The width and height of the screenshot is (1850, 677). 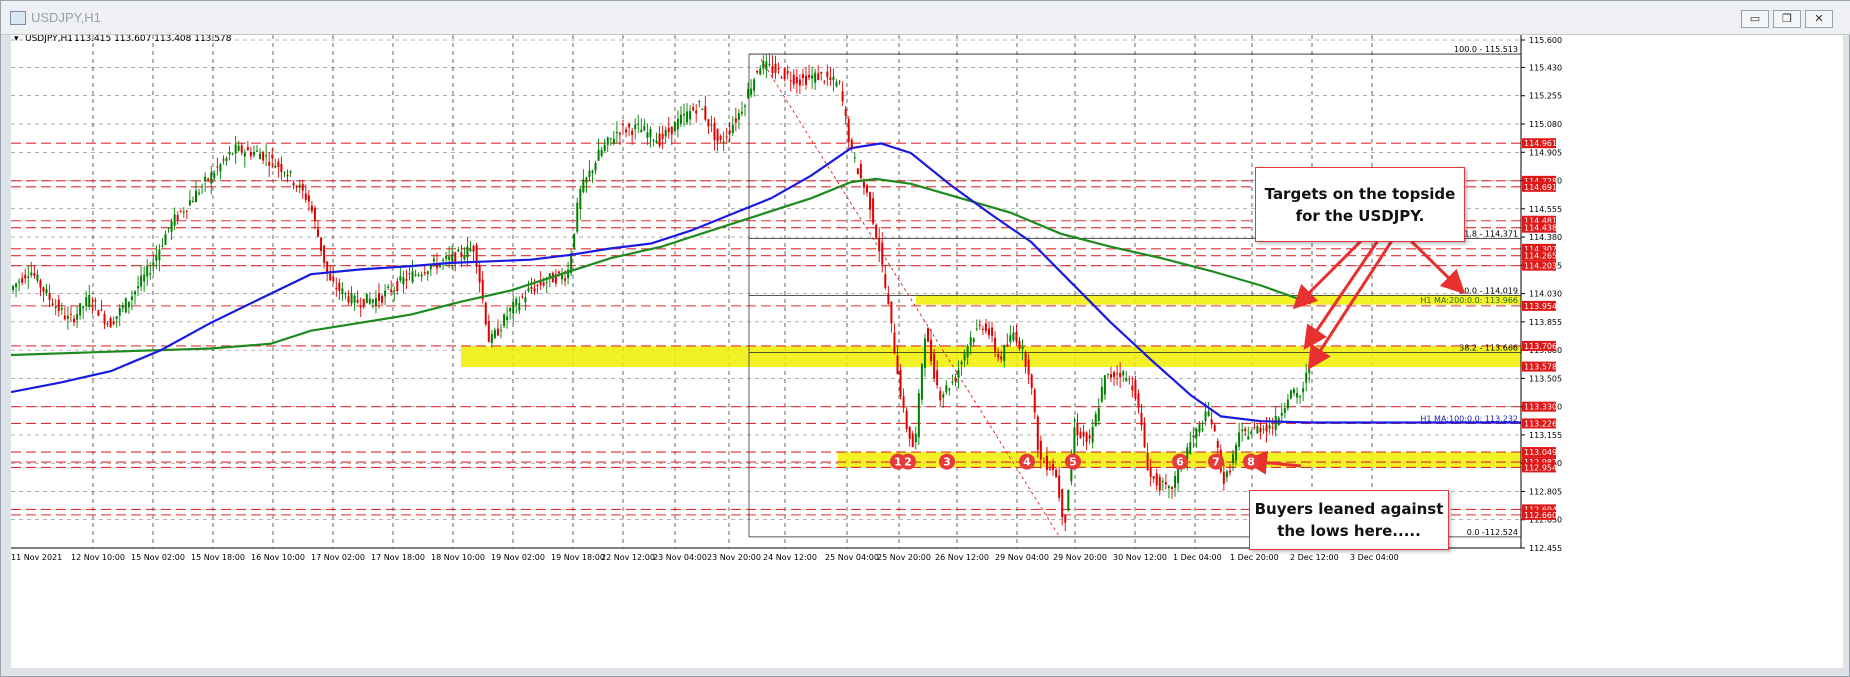 I want to click on price-tag-label: 112.954, so click(x=1540, y=467).